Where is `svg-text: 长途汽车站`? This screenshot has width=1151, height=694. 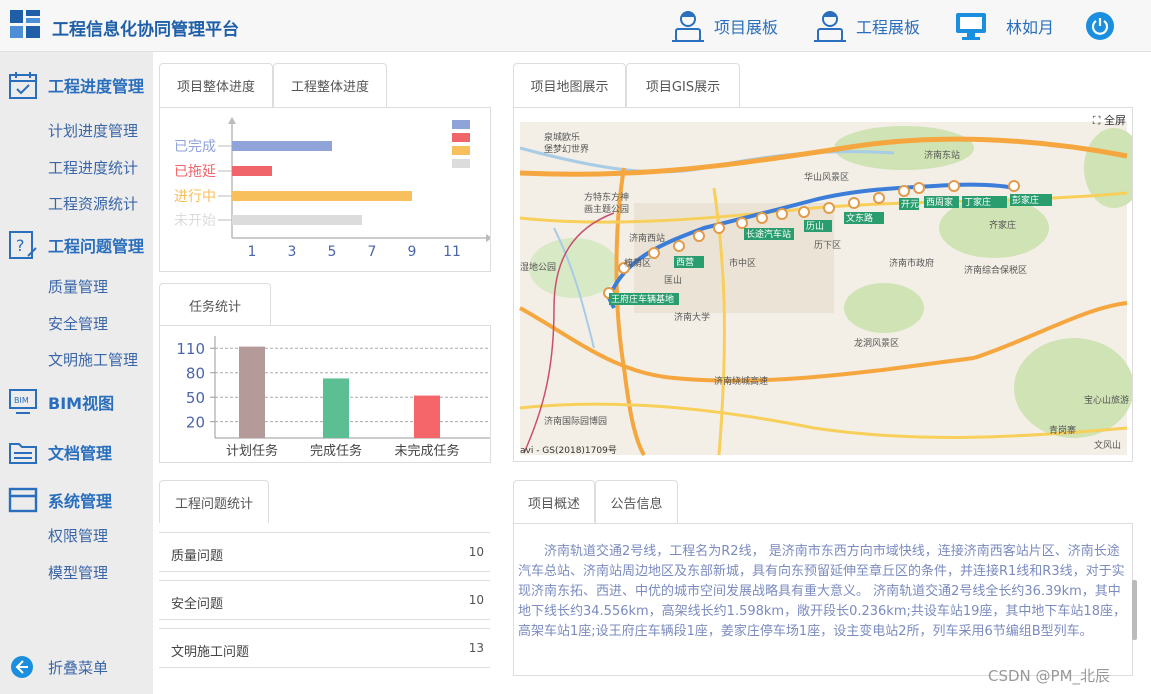
svg-text: 长途汽车站 is located at coordinates (768, 234).